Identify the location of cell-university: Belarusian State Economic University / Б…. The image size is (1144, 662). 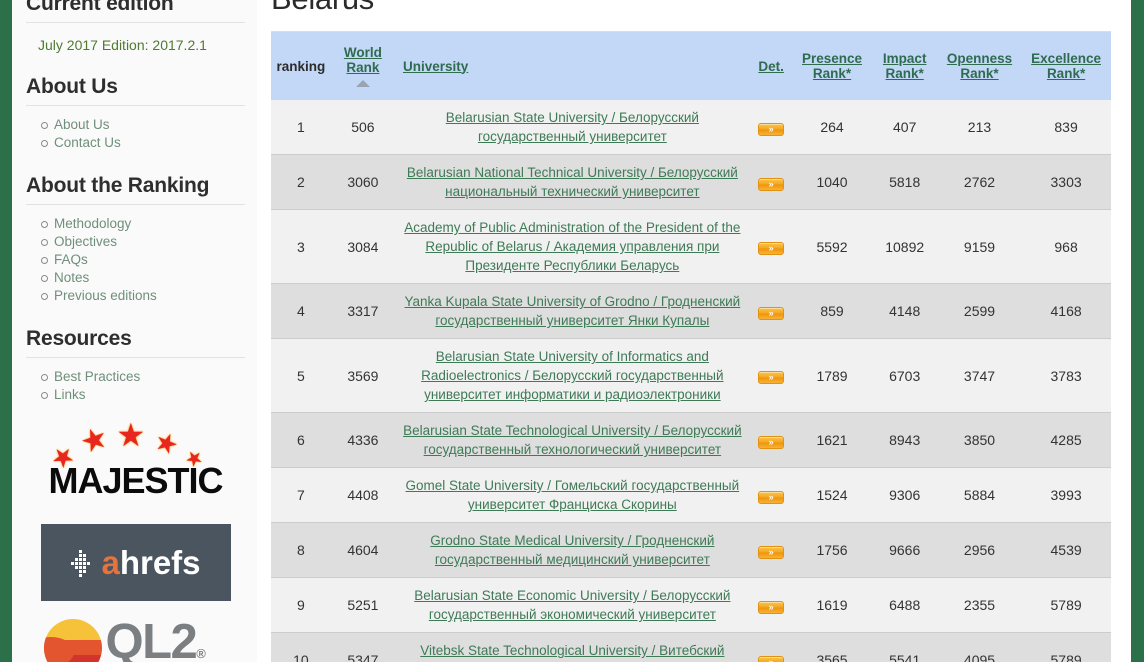
(572, 605).